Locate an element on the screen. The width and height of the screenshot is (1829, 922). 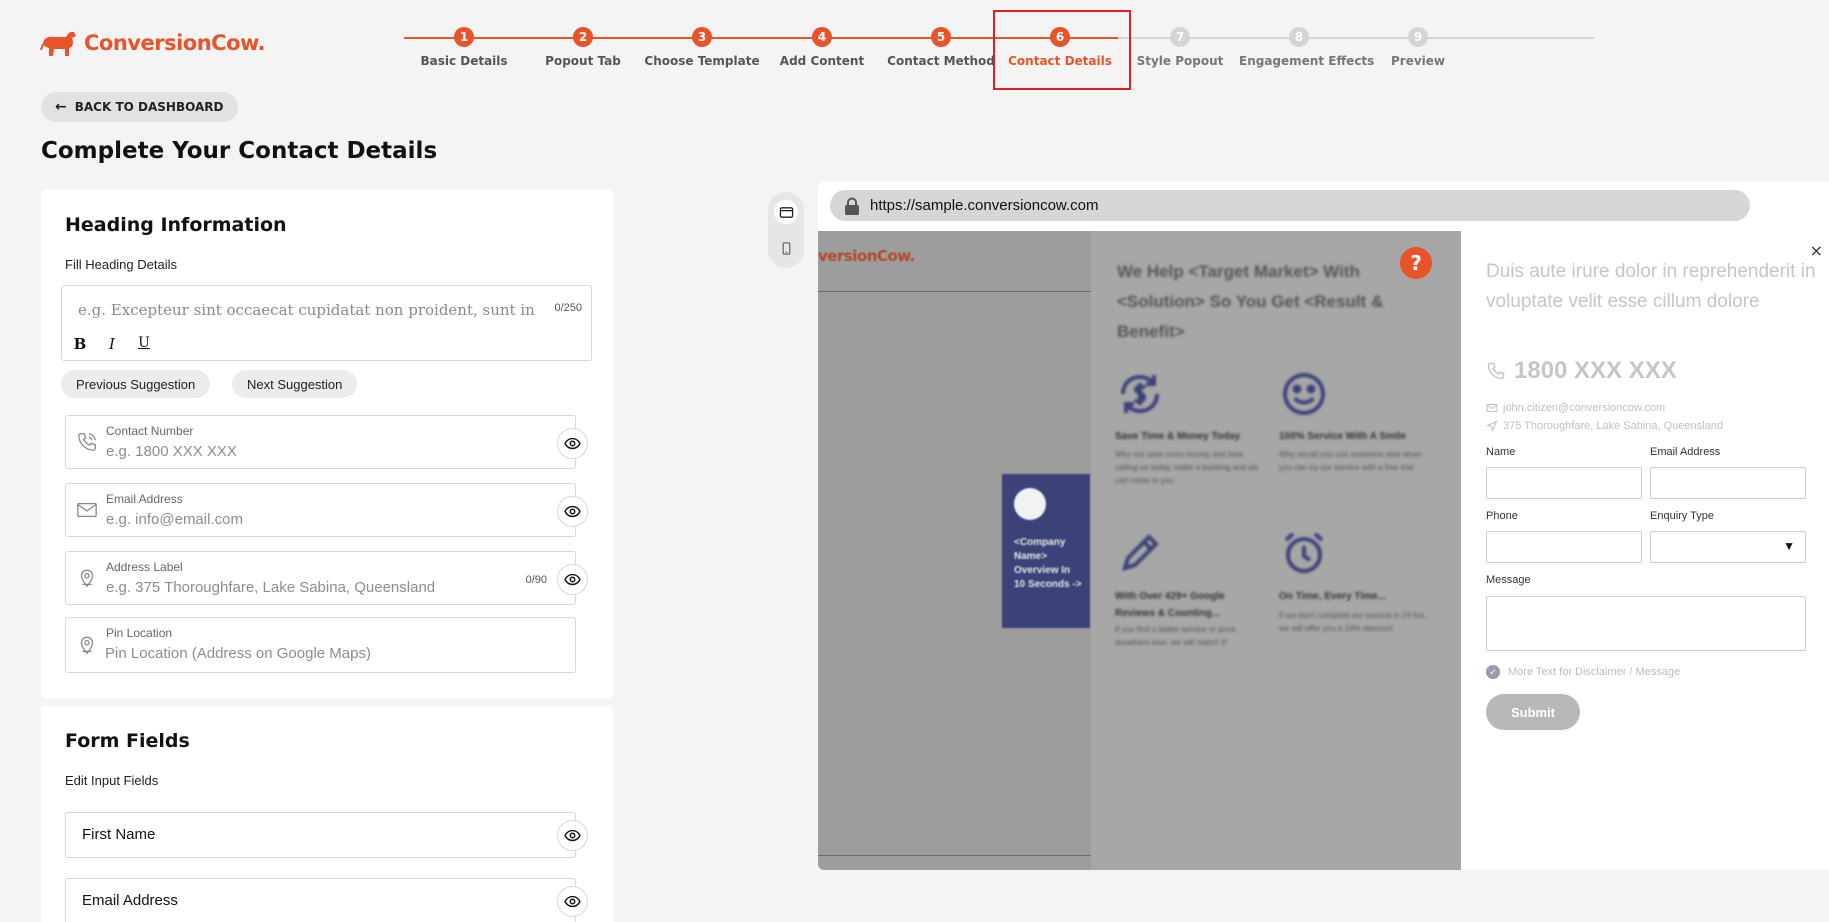
card-subtitle: Edit Input Fields is located at coordinates (112, 780).